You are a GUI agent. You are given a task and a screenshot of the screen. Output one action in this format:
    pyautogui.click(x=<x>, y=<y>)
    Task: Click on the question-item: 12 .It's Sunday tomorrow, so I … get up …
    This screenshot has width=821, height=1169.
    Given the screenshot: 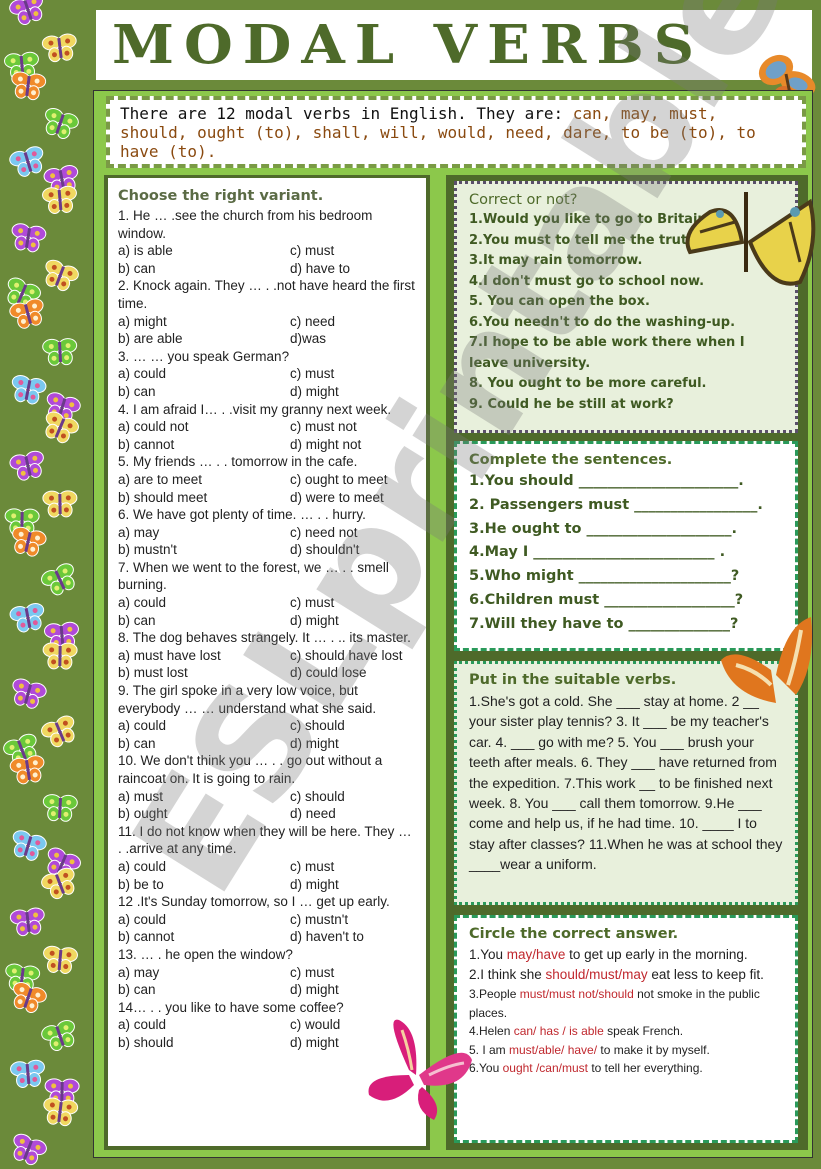 What is the action you would take?
    pyautogui.click(x=267, y=919)
    